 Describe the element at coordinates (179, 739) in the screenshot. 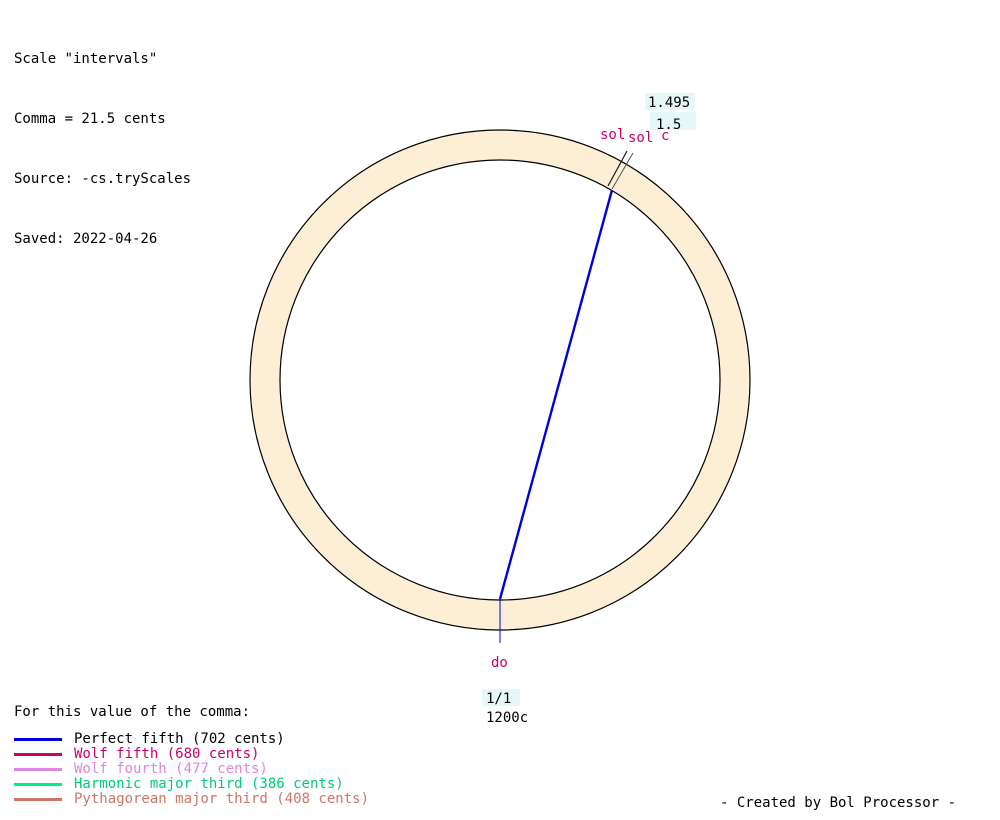

I see `legend-label-perfect-fifth: Perfect fifth (702 cents)` at that location.